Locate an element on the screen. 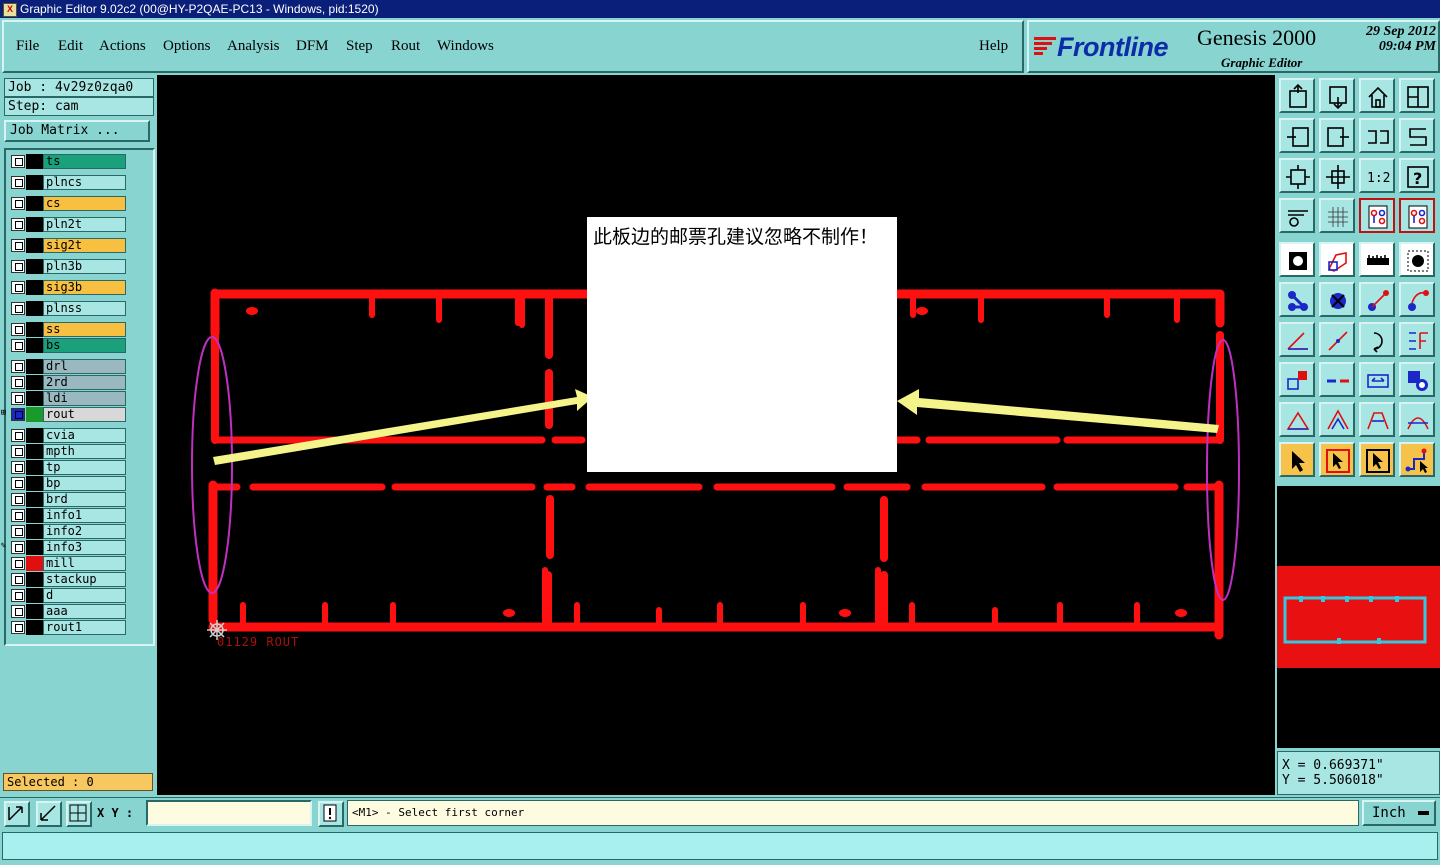 Image resolution: width=1440 pixels, height=865 pixels. add-line-button is located at coordinates (1377, 299).